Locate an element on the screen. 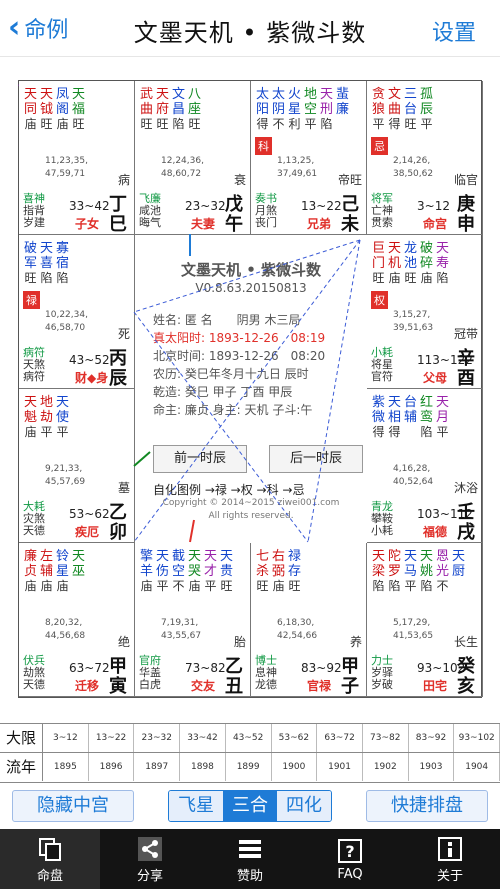  palace-name: 子女 is located at coordinates (87, 224).